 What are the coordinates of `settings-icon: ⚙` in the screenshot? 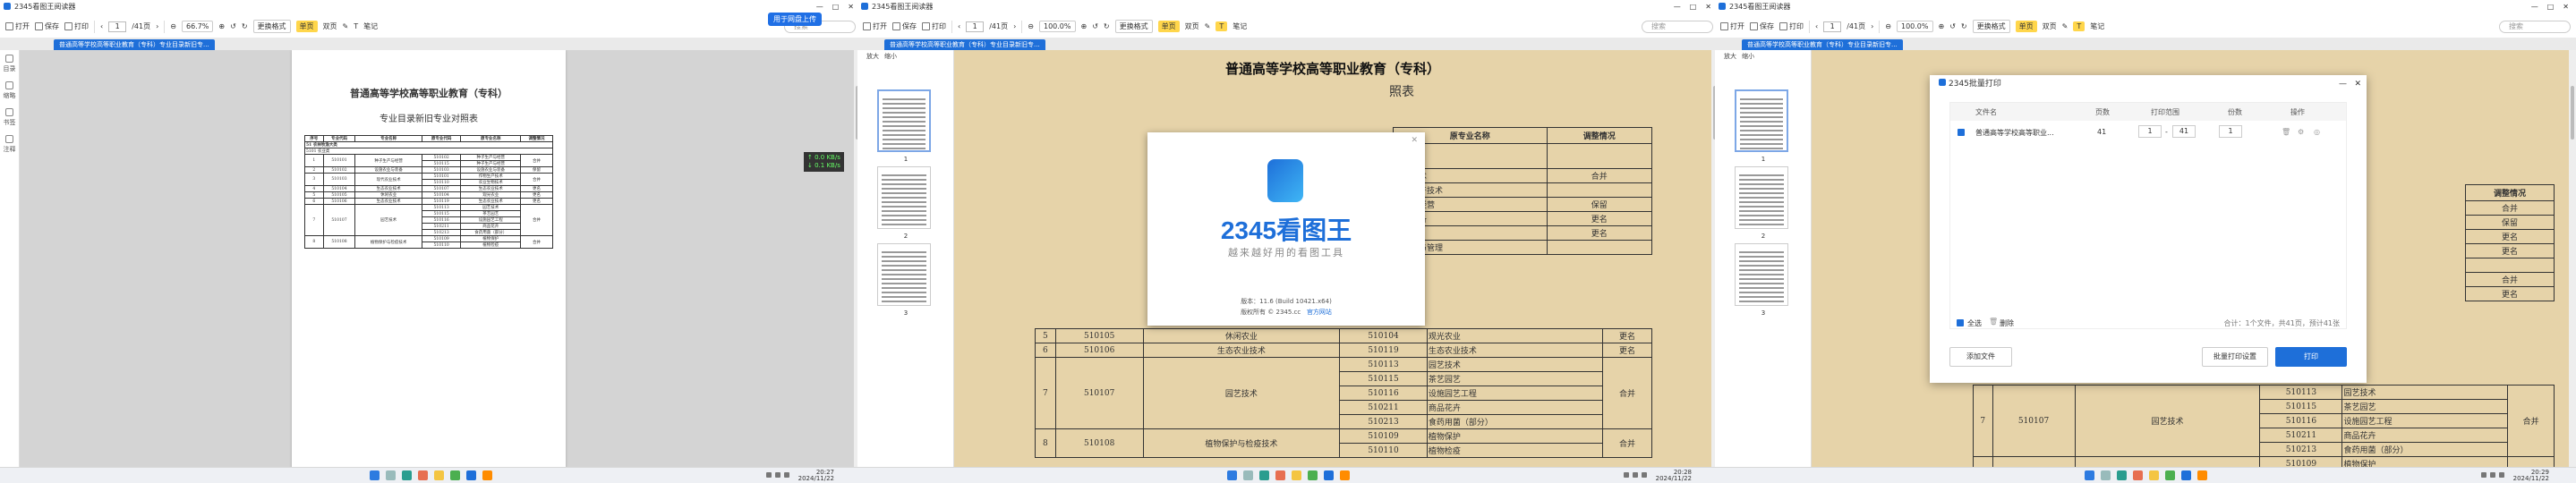 It's located at (2301, 132).